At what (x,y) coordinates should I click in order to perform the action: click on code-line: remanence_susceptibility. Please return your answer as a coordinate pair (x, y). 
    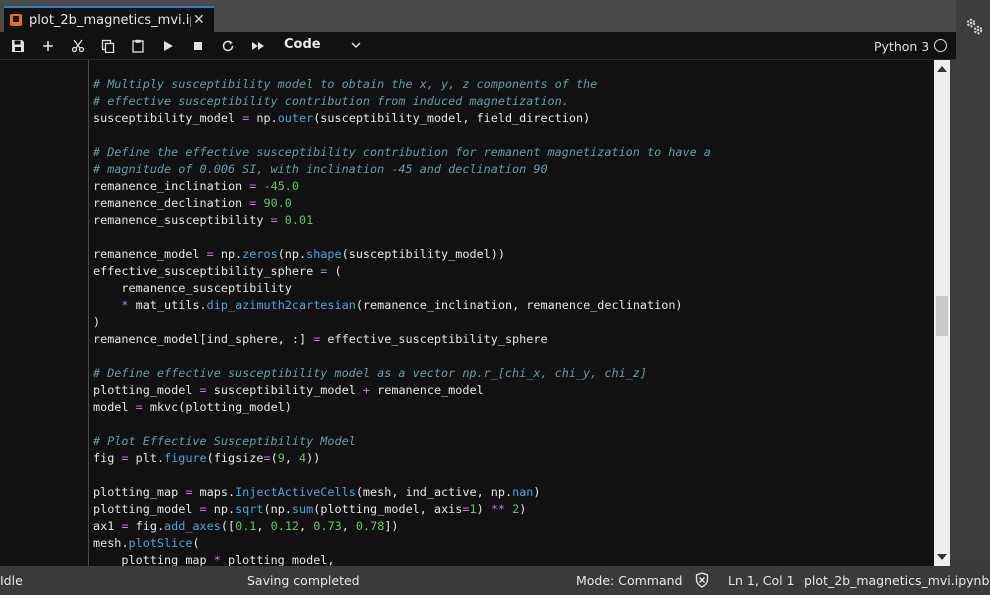
    Looking at the image, I should click on (402, 288).